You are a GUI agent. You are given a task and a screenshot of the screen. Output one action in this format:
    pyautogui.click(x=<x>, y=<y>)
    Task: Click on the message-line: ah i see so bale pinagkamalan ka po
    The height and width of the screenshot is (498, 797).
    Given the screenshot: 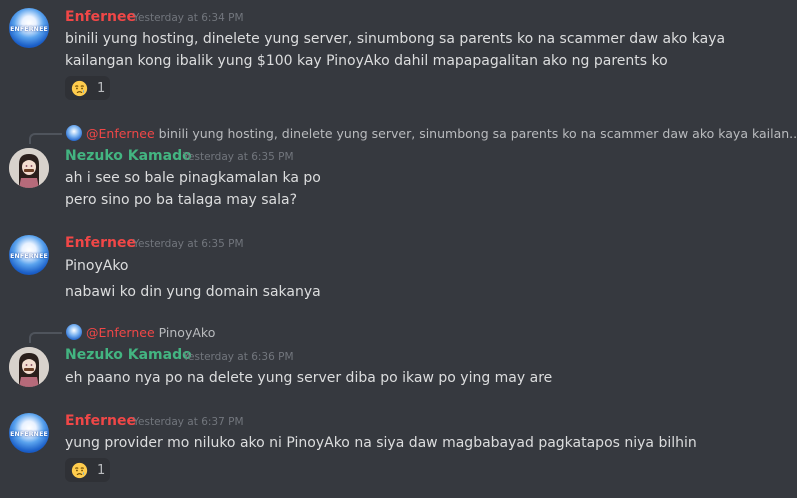 What is the action you would take?
    pyautogui.click(x=193, y=178)
    